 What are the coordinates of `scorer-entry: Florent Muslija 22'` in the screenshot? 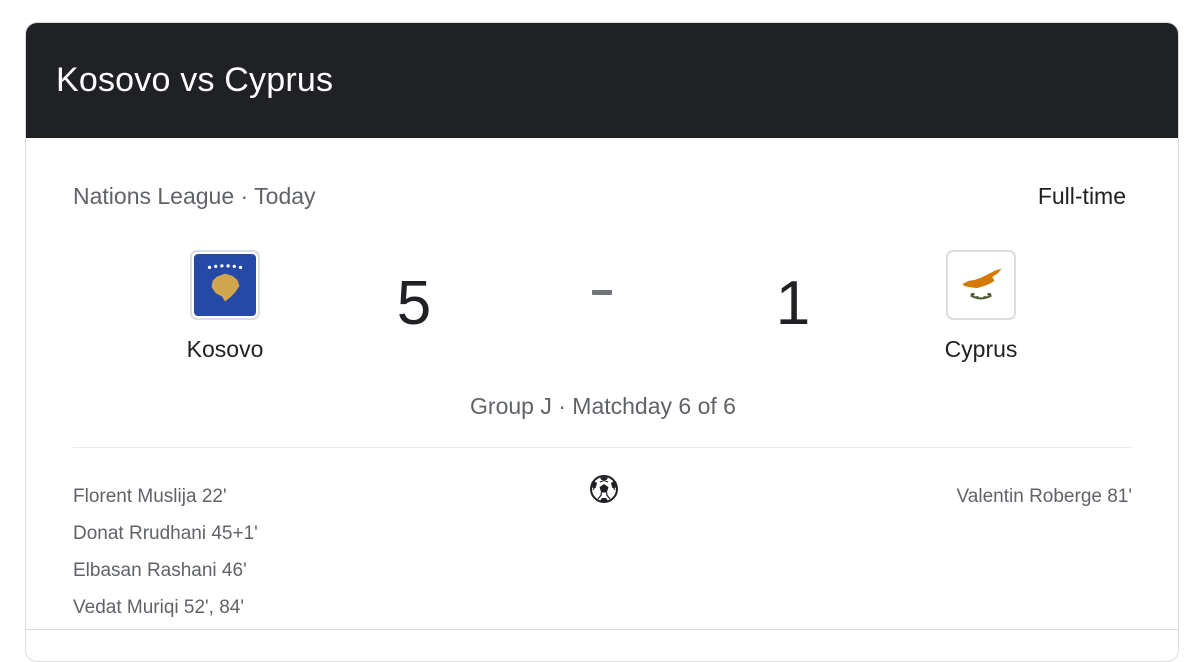 It's located at (150, 496).